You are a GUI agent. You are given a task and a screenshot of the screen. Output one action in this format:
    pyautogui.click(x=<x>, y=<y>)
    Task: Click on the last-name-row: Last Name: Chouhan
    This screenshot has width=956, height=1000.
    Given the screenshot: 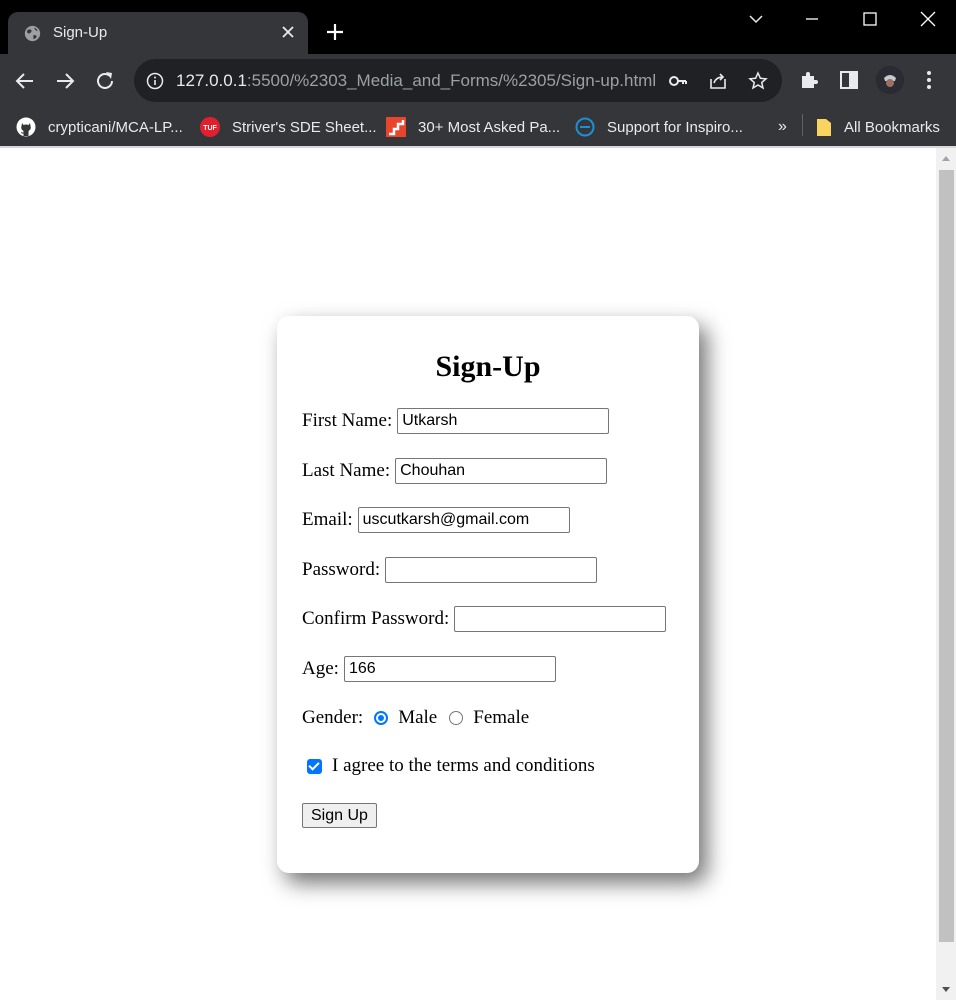 What is the action you would take?
    pyautogui.click(x=455, y=471)
    